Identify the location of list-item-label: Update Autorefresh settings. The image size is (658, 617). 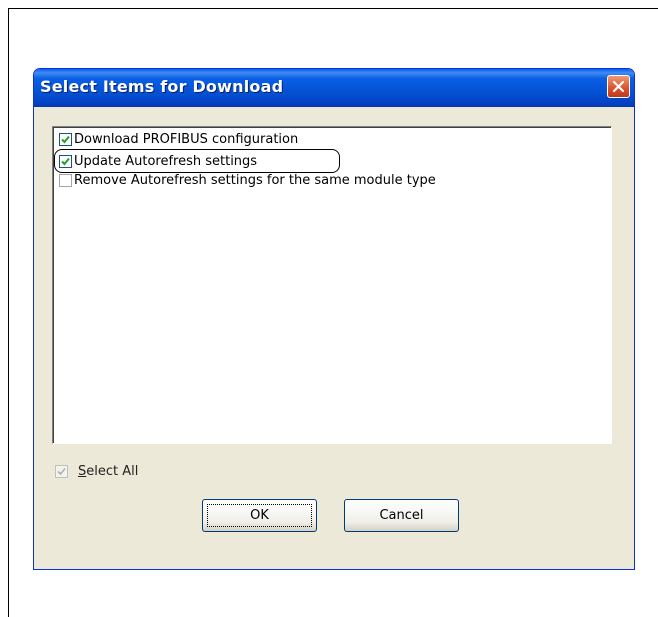
(166, 161).